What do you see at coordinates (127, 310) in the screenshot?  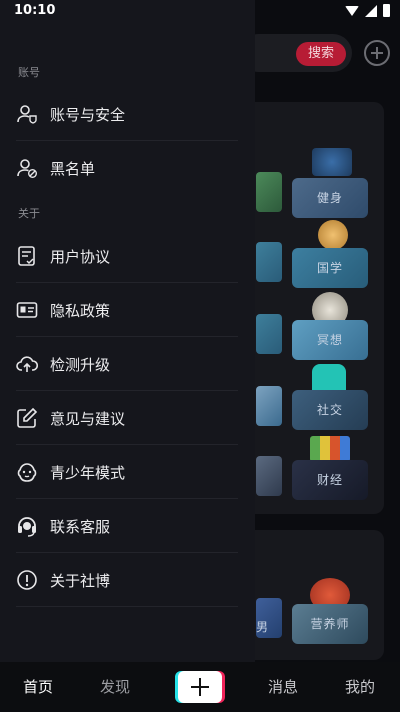 I see `menu-item-privacy-policy: 隐私政策` at bounding box center [127, 310].